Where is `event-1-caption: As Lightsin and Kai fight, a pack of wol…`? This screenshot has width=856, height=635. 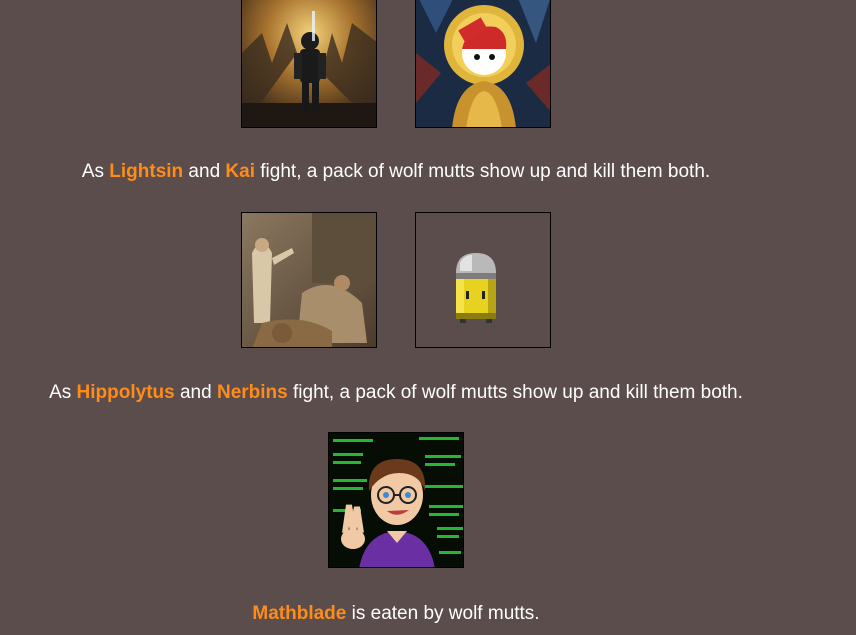 event-1-caption: As Lightsin and Kai fight, a pack of wol… is located at coordinates (412, 172).